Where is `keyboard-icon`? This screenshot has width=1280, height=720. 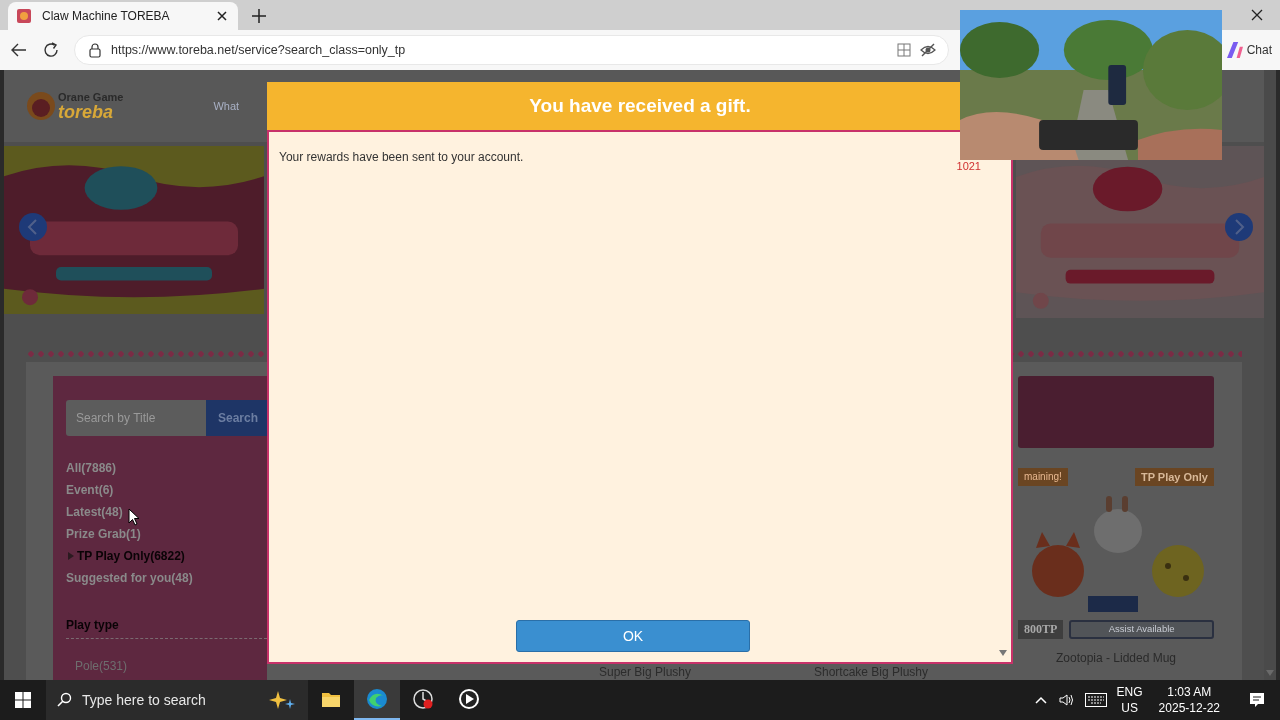 keyboard-icon is located at coordinates (1095, 700).